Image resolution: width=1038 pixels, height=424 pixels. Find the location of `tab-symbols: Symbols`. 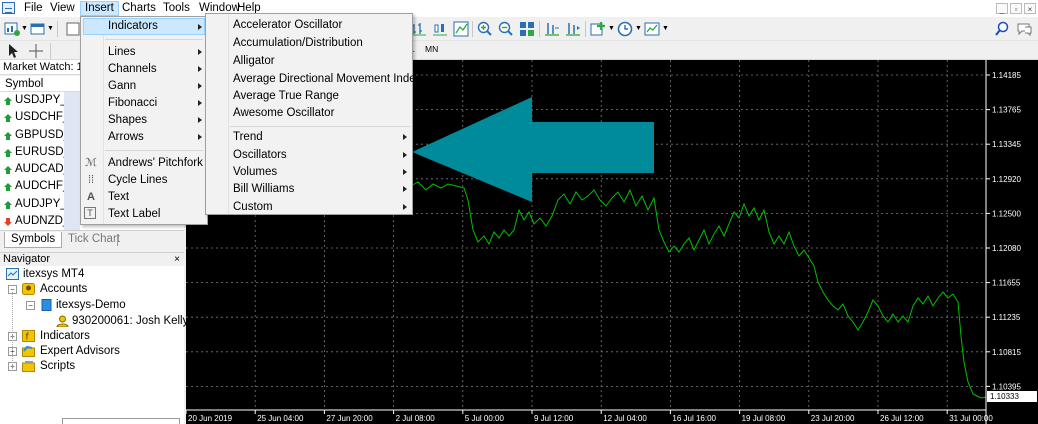

tab-symbols: Symbols is located at coordinates (33, 240).